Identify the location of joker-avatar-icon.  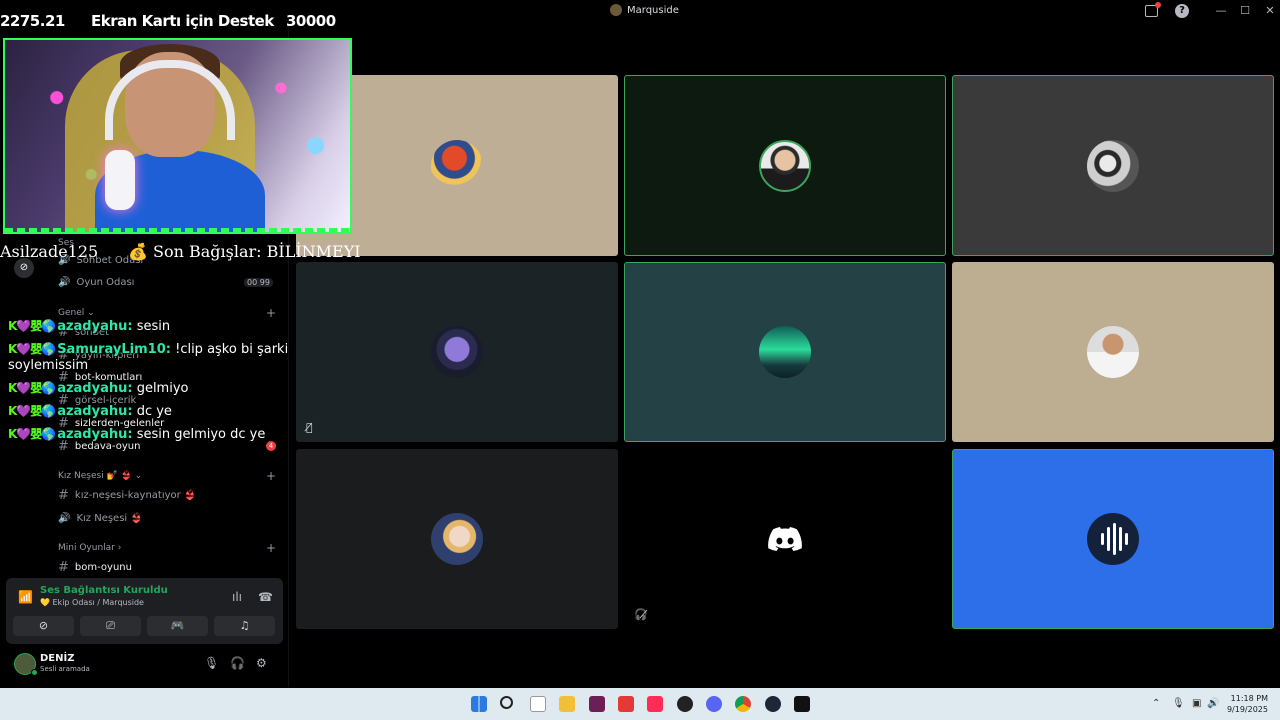
(1113, 165).